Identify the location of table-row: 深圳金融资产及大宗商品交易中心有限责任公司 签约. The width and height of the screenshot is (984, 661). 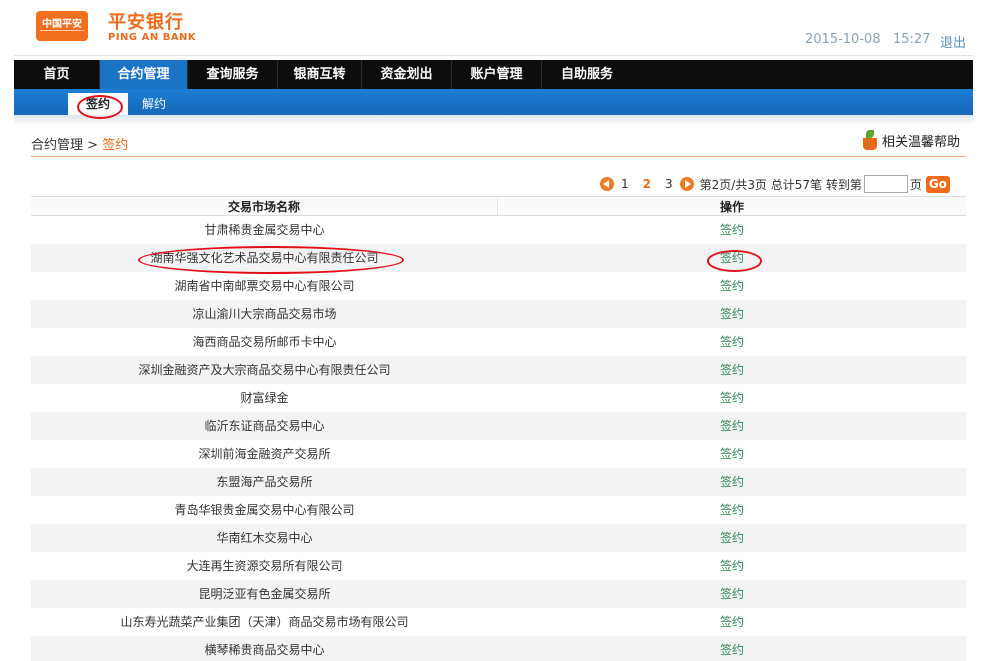
(498, 370).